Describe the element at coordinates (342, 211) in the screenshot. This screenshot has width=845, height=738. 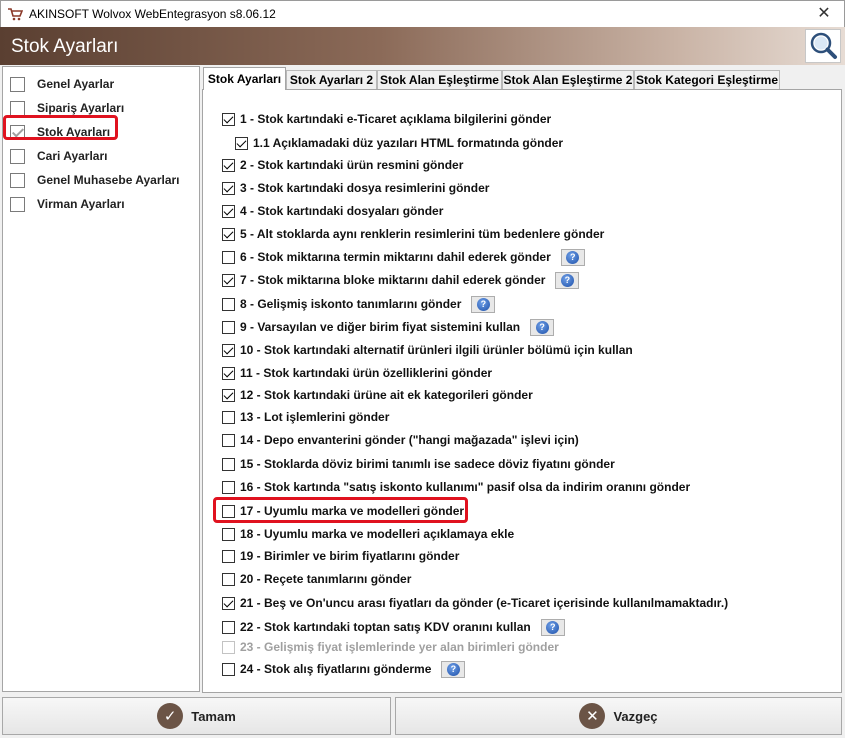
I see `option-label: 4 - Stok kartındaki dosyaları gönder` at that location.